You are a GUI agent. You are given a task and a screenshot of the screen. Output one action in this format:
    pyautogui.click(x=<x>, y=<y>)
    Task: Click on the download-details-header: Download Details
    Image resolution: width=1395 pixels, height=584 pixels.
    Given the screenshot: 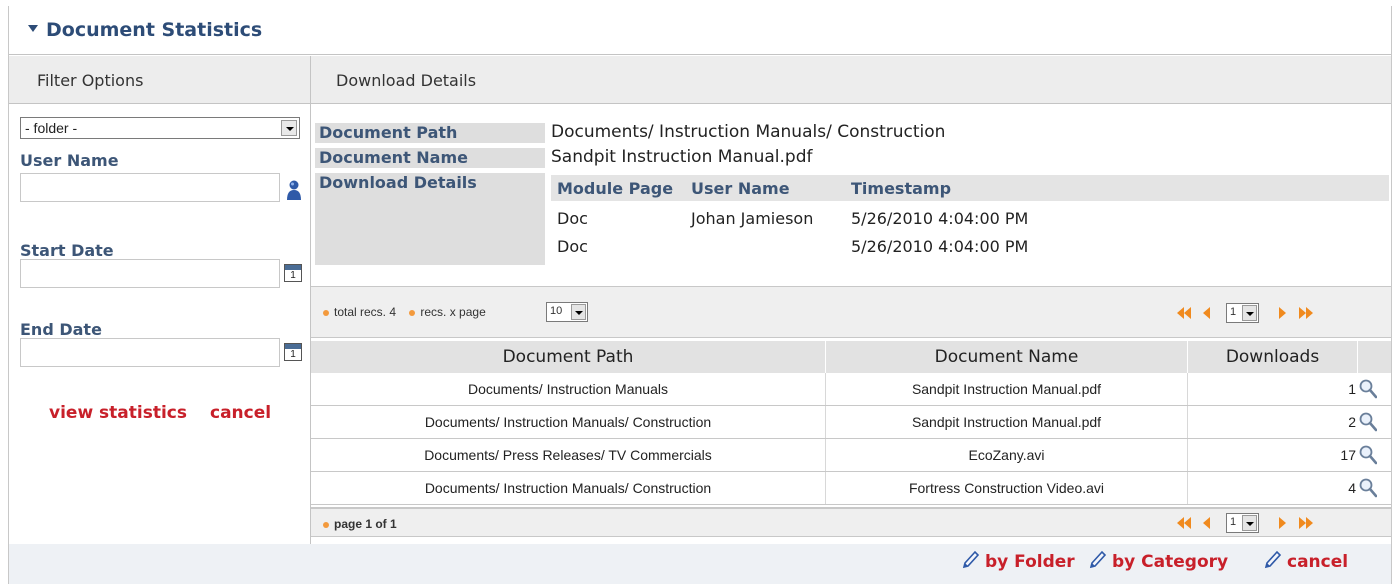 What is the action you would take?
    pyautogui.click(x=851, y=80)
    